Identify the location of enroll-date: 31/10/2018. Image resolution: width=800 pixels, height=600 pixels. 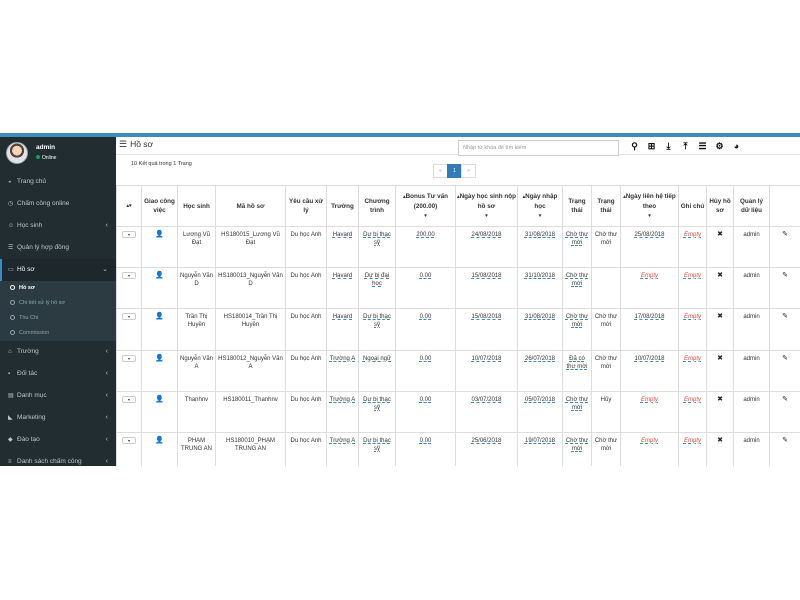
(540, 276).